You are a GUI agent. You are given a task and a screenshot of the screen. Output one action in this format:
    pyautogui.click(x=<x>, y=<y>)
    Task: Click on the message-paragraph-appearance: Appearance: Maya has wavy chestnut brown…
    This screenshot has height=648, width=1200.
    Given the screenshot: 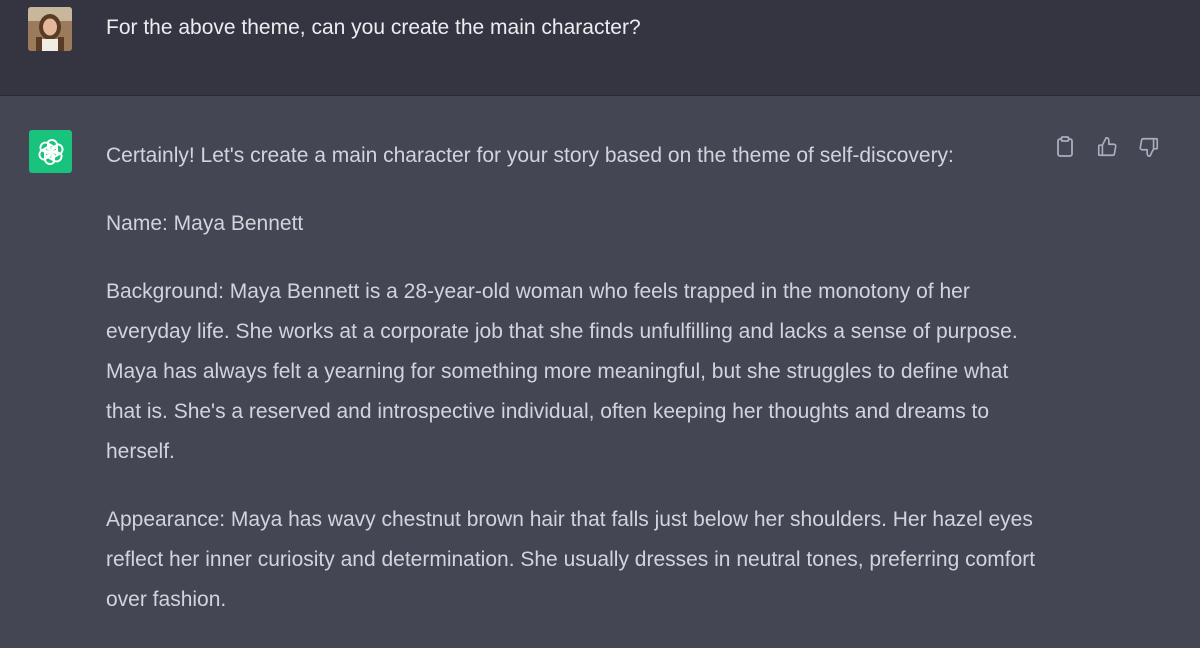 What is the action you would take?
    pyautogui.click(x=571, y=559)
    